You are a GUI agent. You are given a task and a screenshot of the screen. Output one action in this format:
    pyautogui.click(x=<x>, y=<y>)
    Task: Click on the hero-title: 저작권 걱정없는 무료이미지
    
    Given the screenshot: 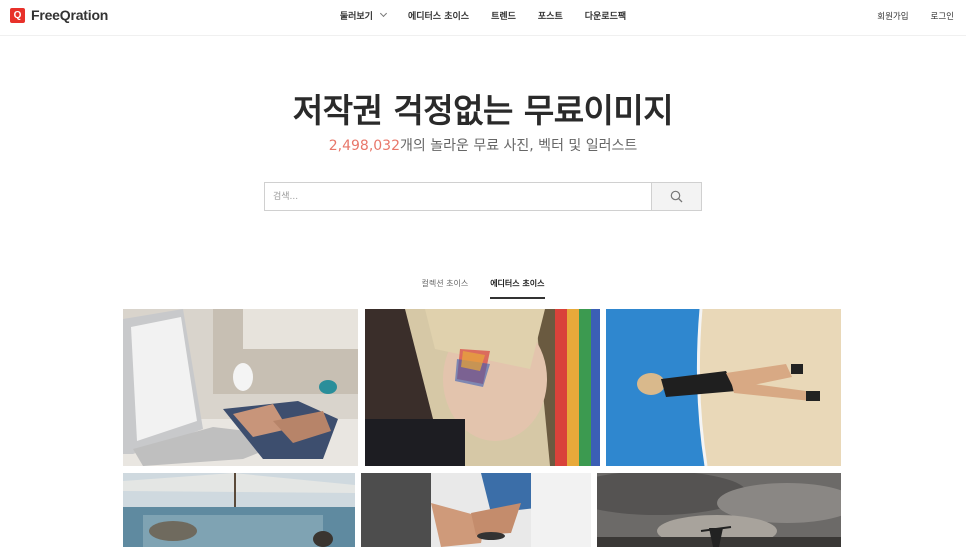 What is the action you would take?
    pyautogui.click(x=483, y=110)
    